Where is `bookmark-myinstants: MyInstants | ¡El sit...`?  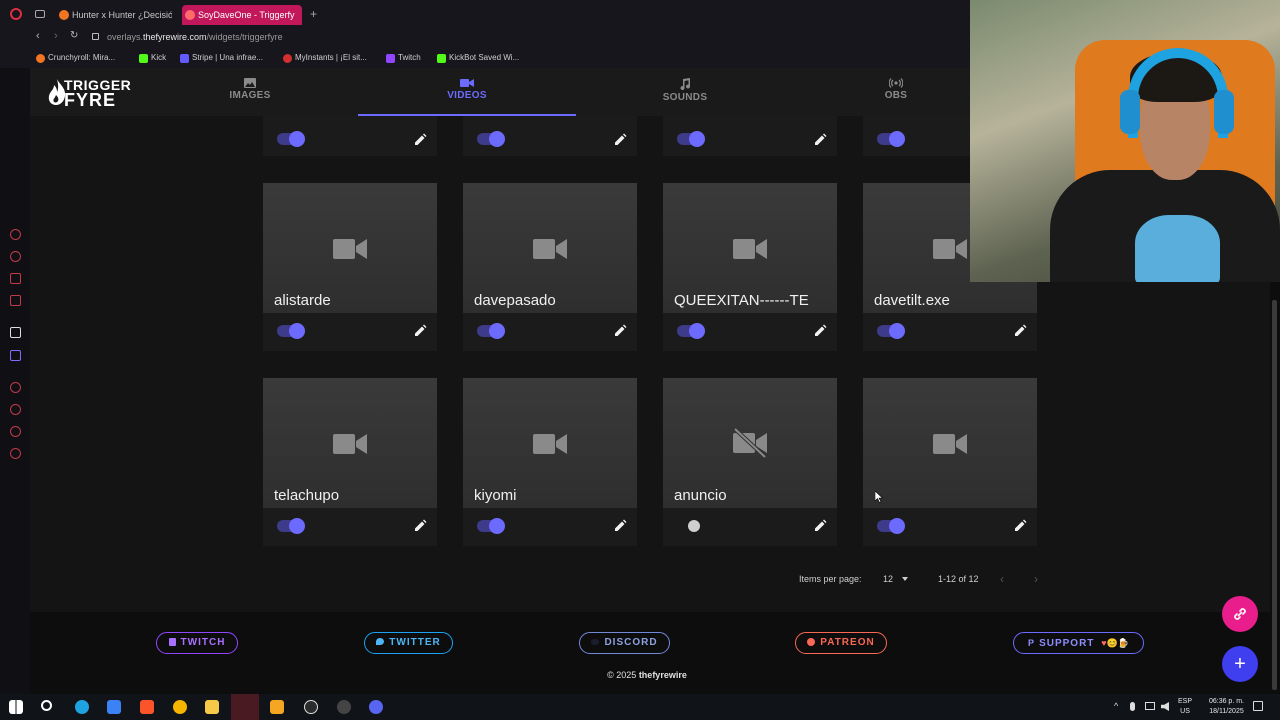
bookmark-myinstants: MyInstants | ¡El sit... is located at coordinates (325, 58).